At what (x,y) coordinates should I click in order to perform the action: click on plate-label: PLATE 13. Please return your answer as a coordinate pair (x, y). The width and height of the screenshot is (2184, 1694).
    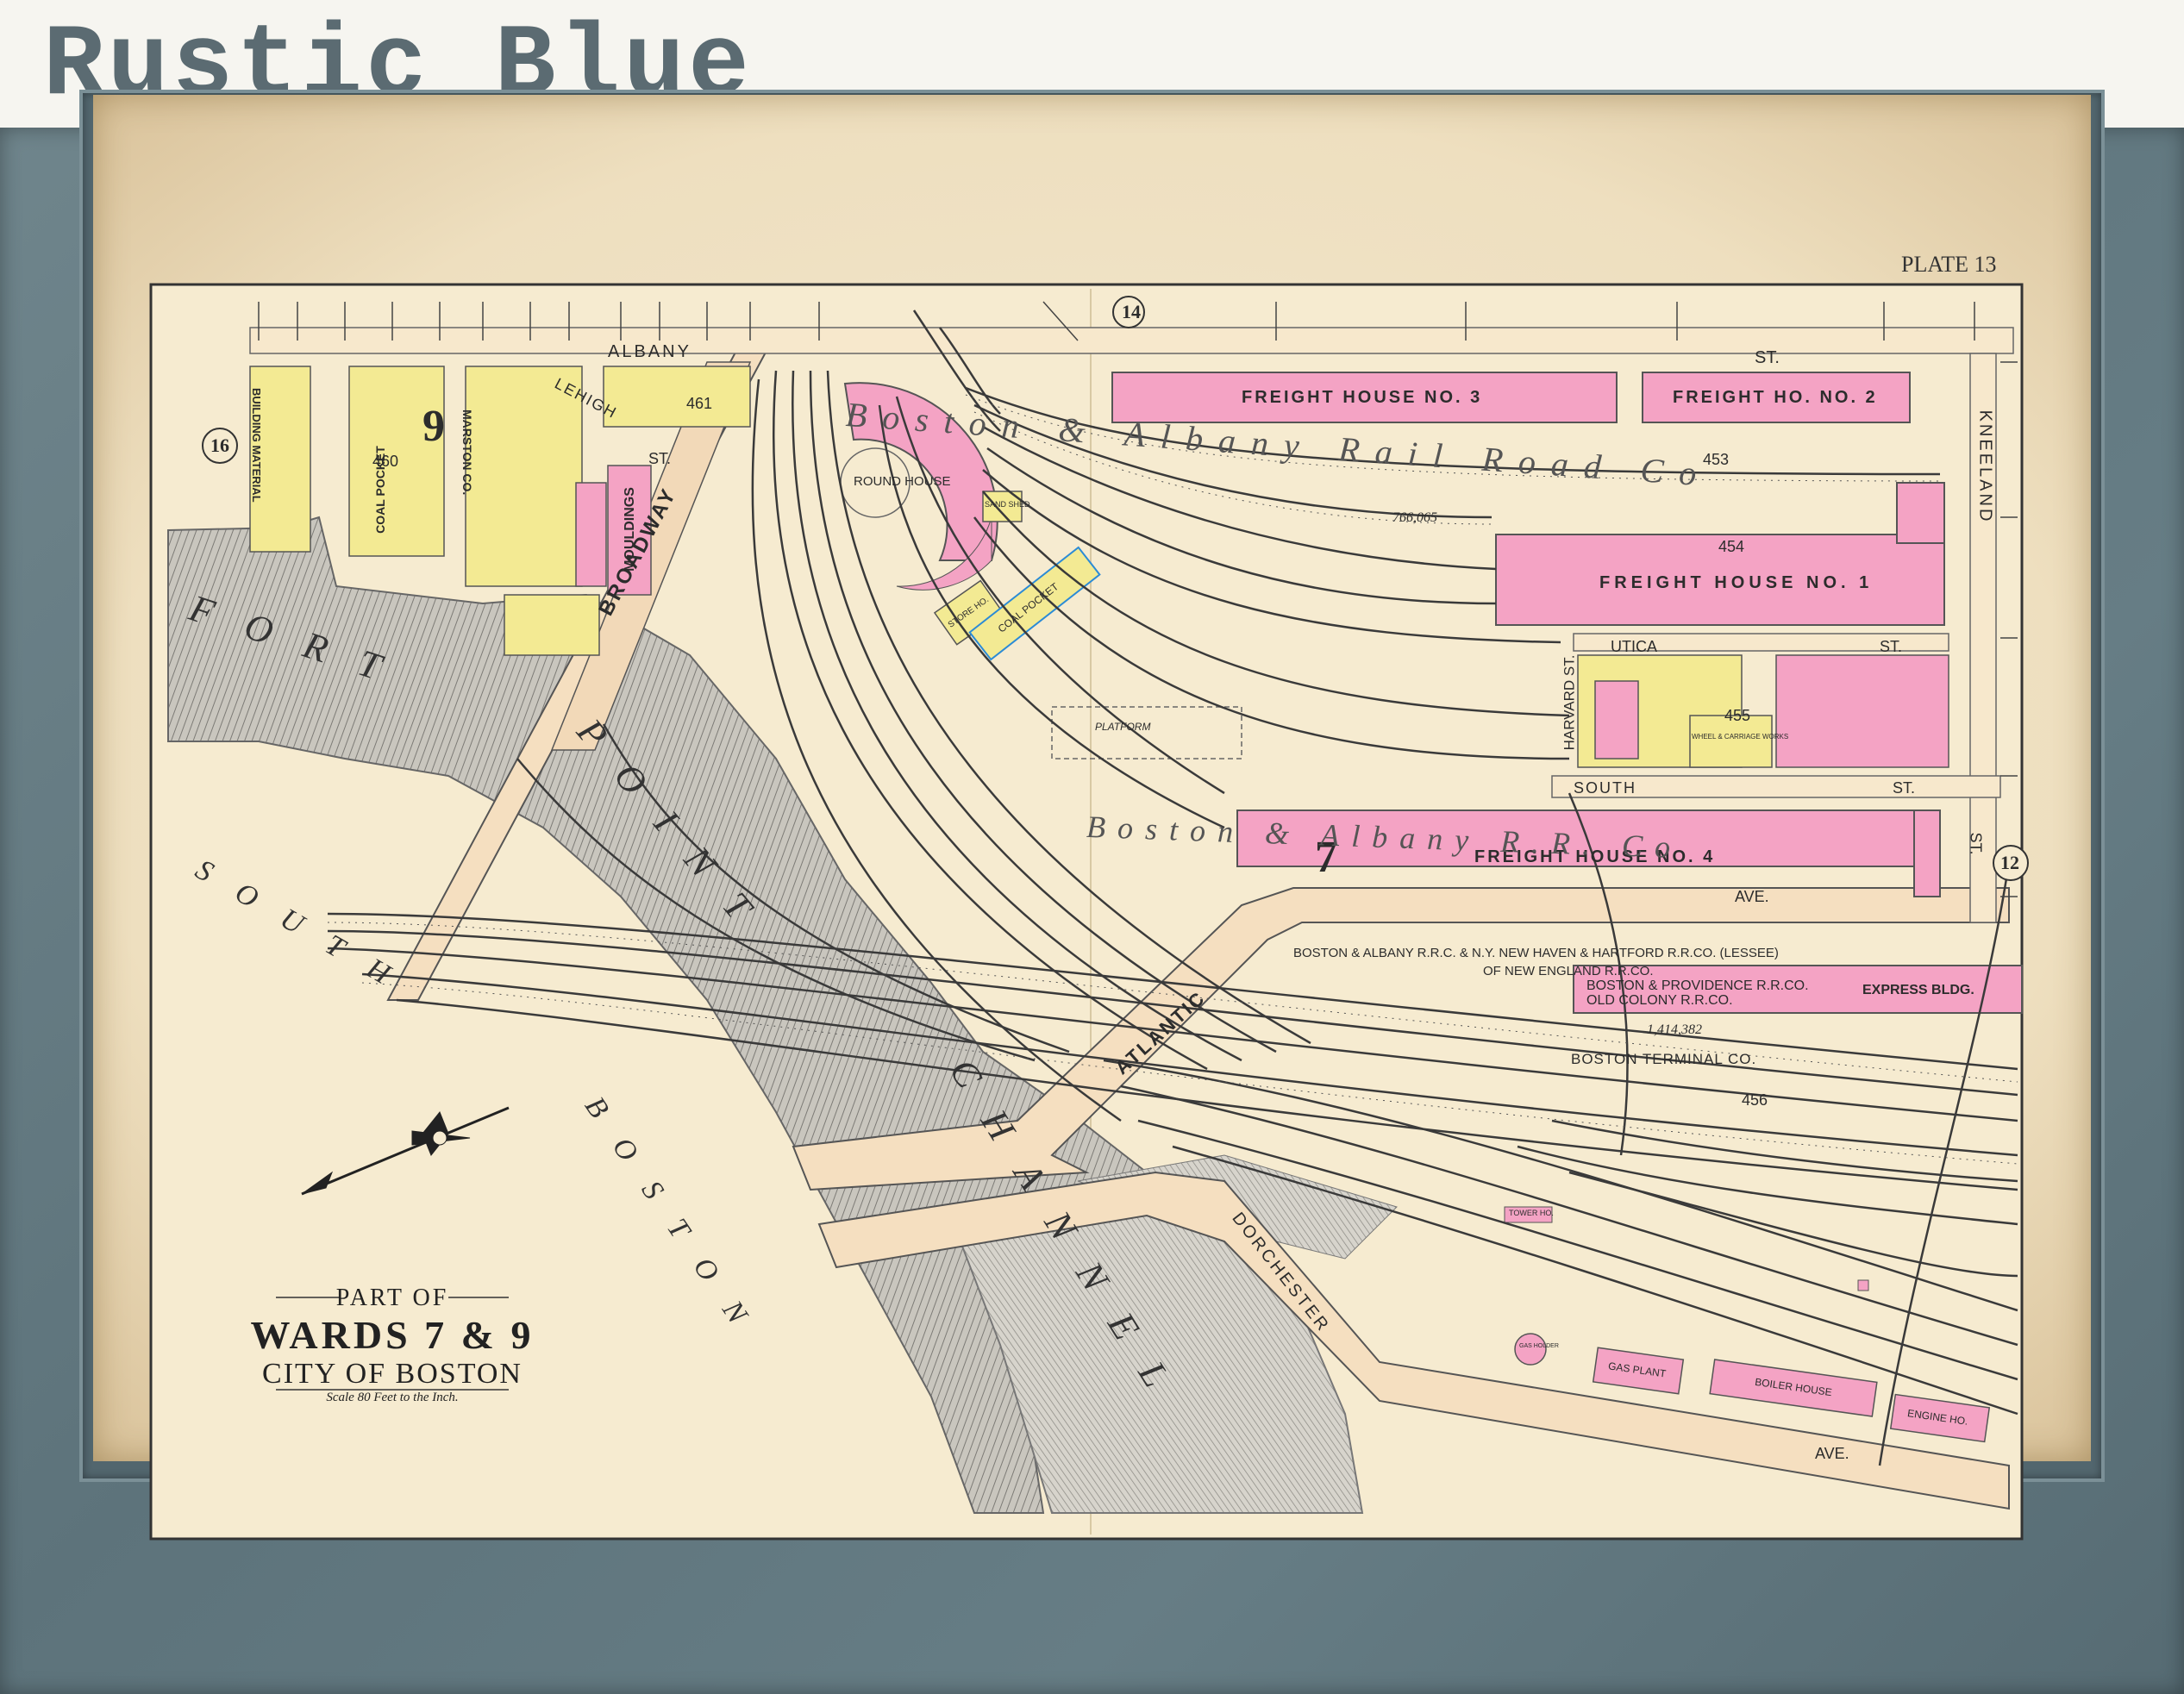
    Looking at the image, I should click on (1949, 264).